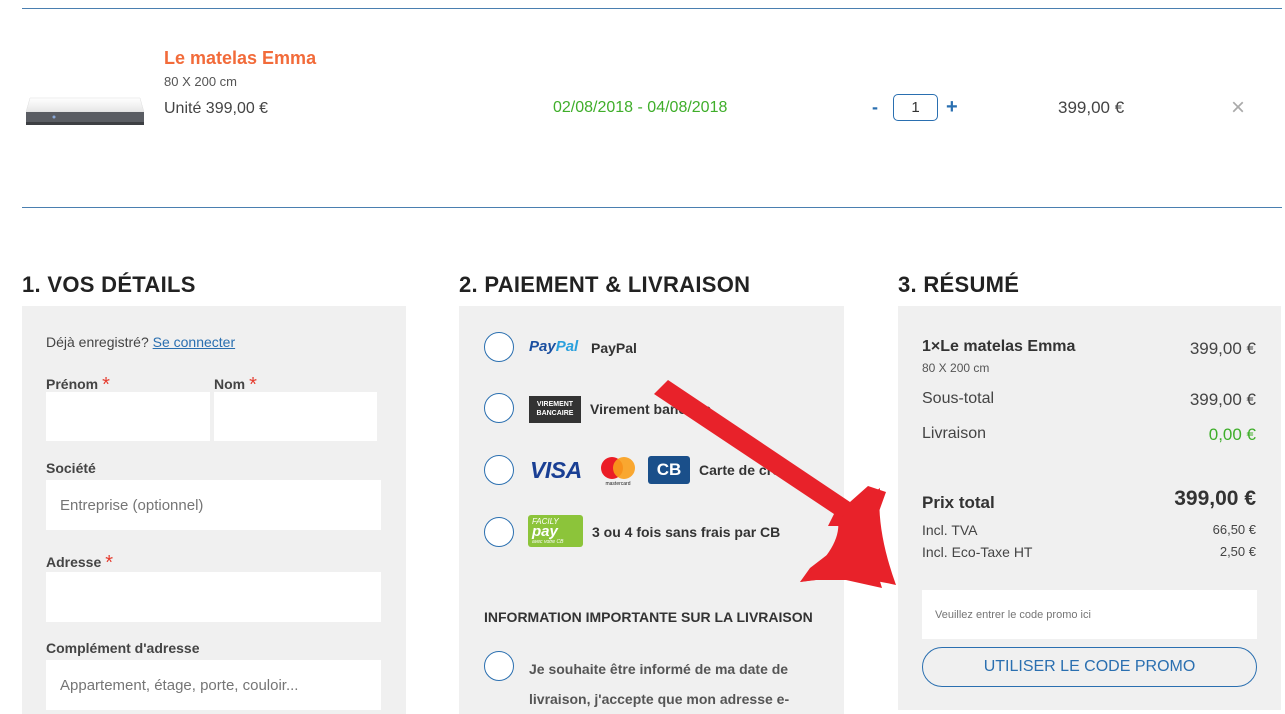 Image resolution: width=1285 pixels, height=714 pixels. Describe the element at coordinates (240, 58) in the screenshot. I see `product-name: Le matelas Emma` at that location.